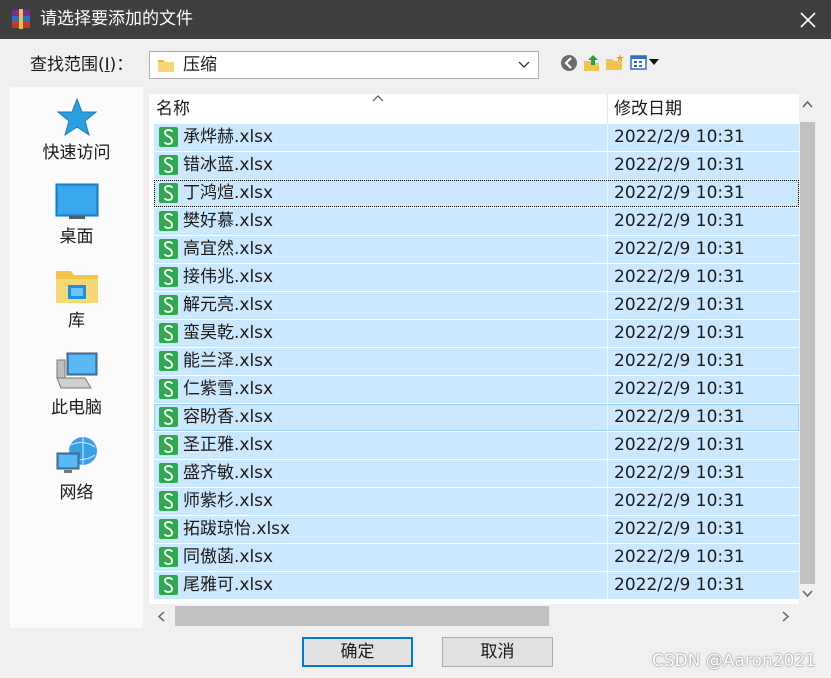 This screenshot has width=831, height=678. I want to click on file-name: 能兰泽.xlsx, so click(228, 361).